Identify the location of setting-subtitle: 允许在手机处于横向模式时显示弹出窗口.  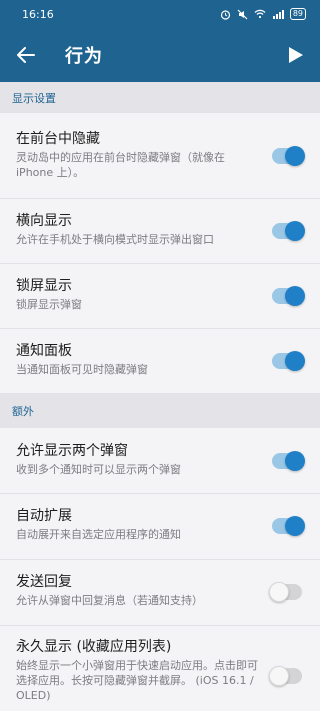
(115, 239).